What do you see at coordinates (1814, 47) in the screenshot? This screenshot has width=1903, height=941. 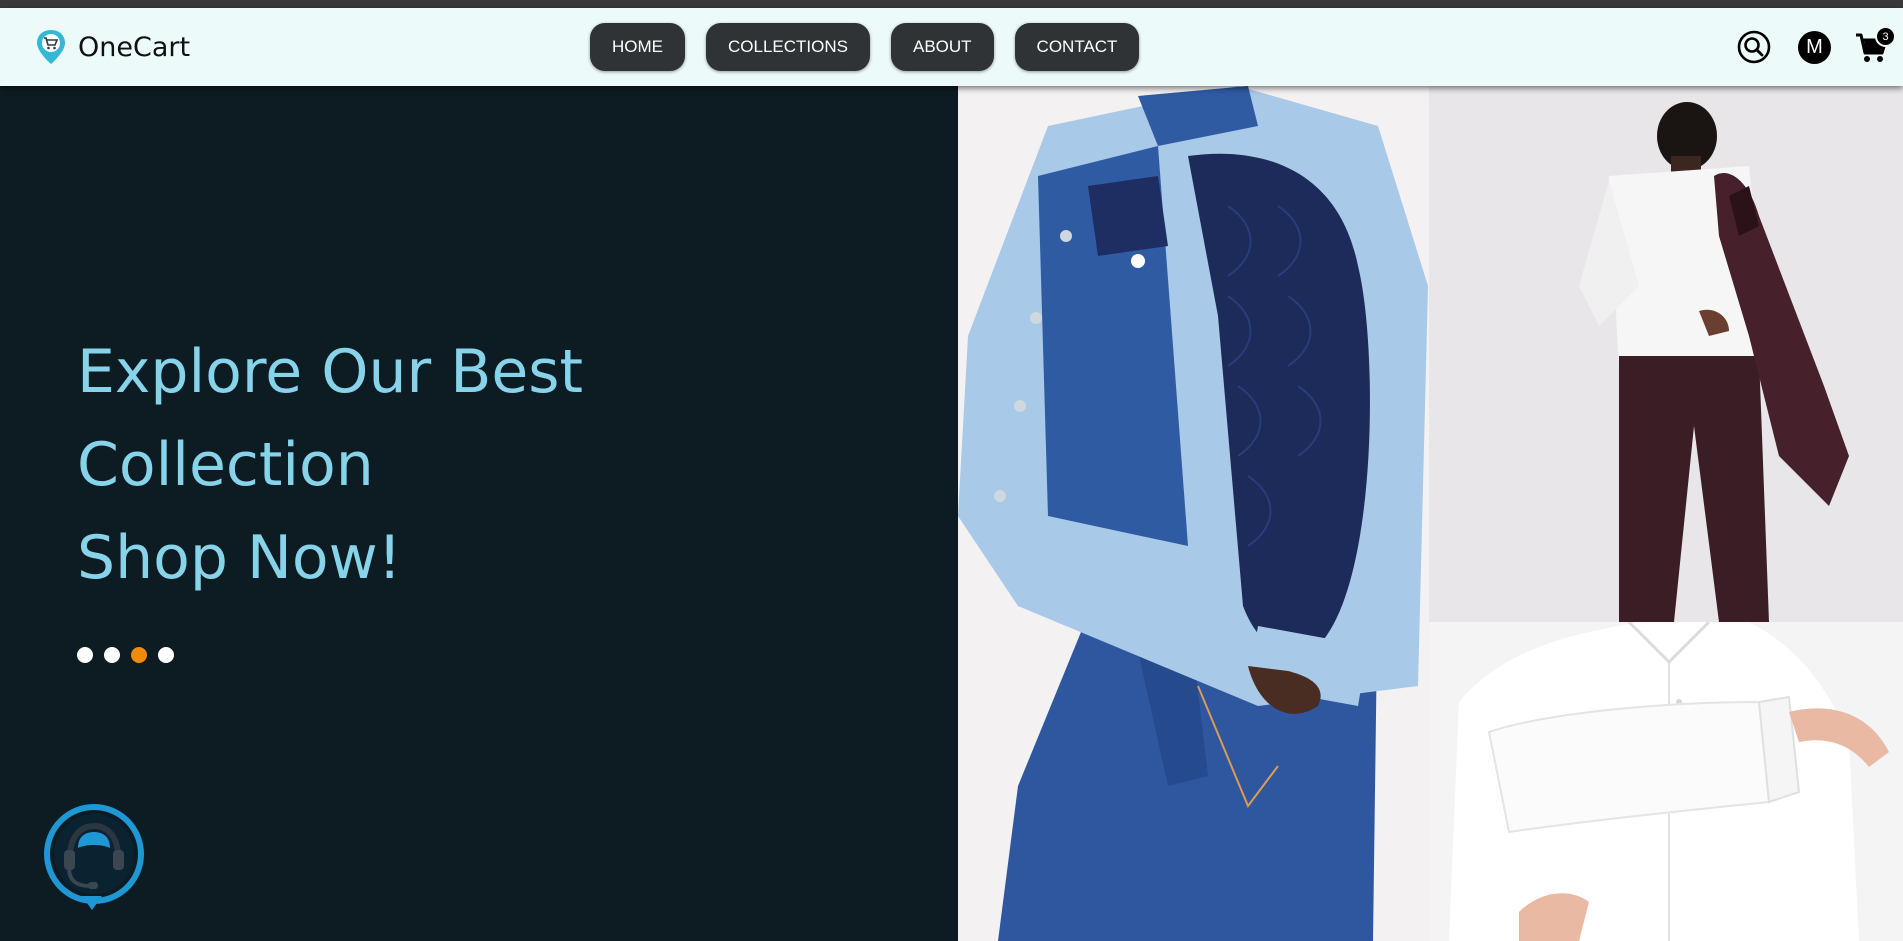 I see `user-avatar: M` at bounding box center [1814, 47].